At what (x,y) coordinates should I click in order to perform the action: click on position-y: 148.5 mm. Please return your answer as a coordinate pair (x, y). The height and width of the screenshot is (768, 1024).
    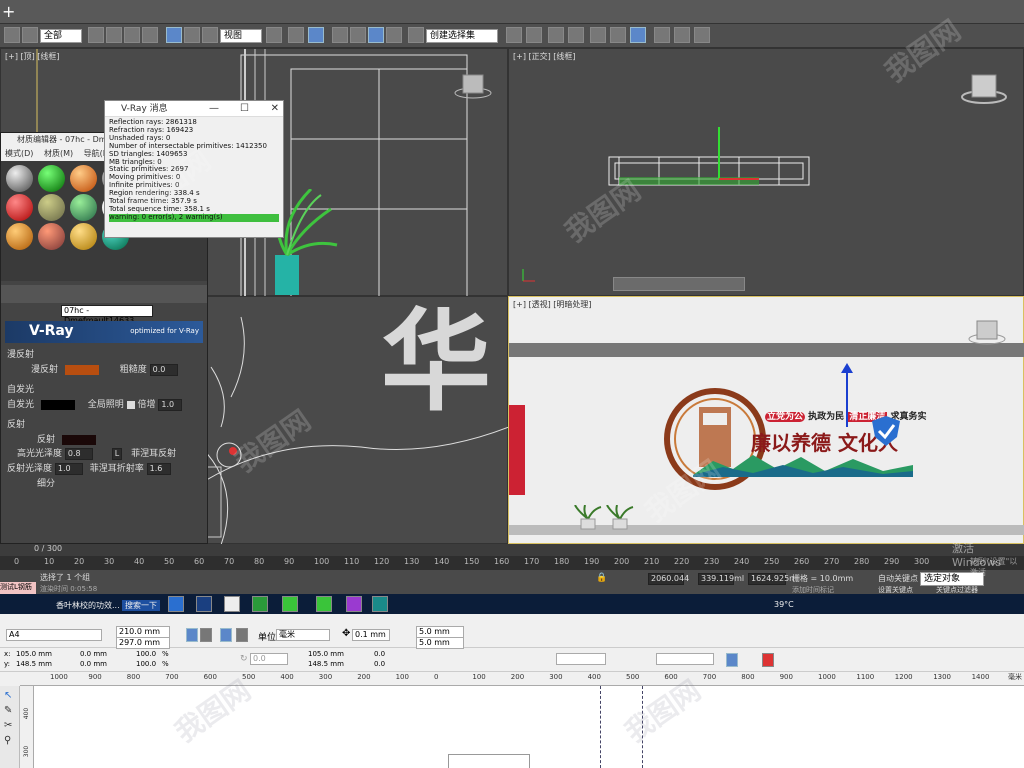
    Looking at the image, I should click on (326, 664).